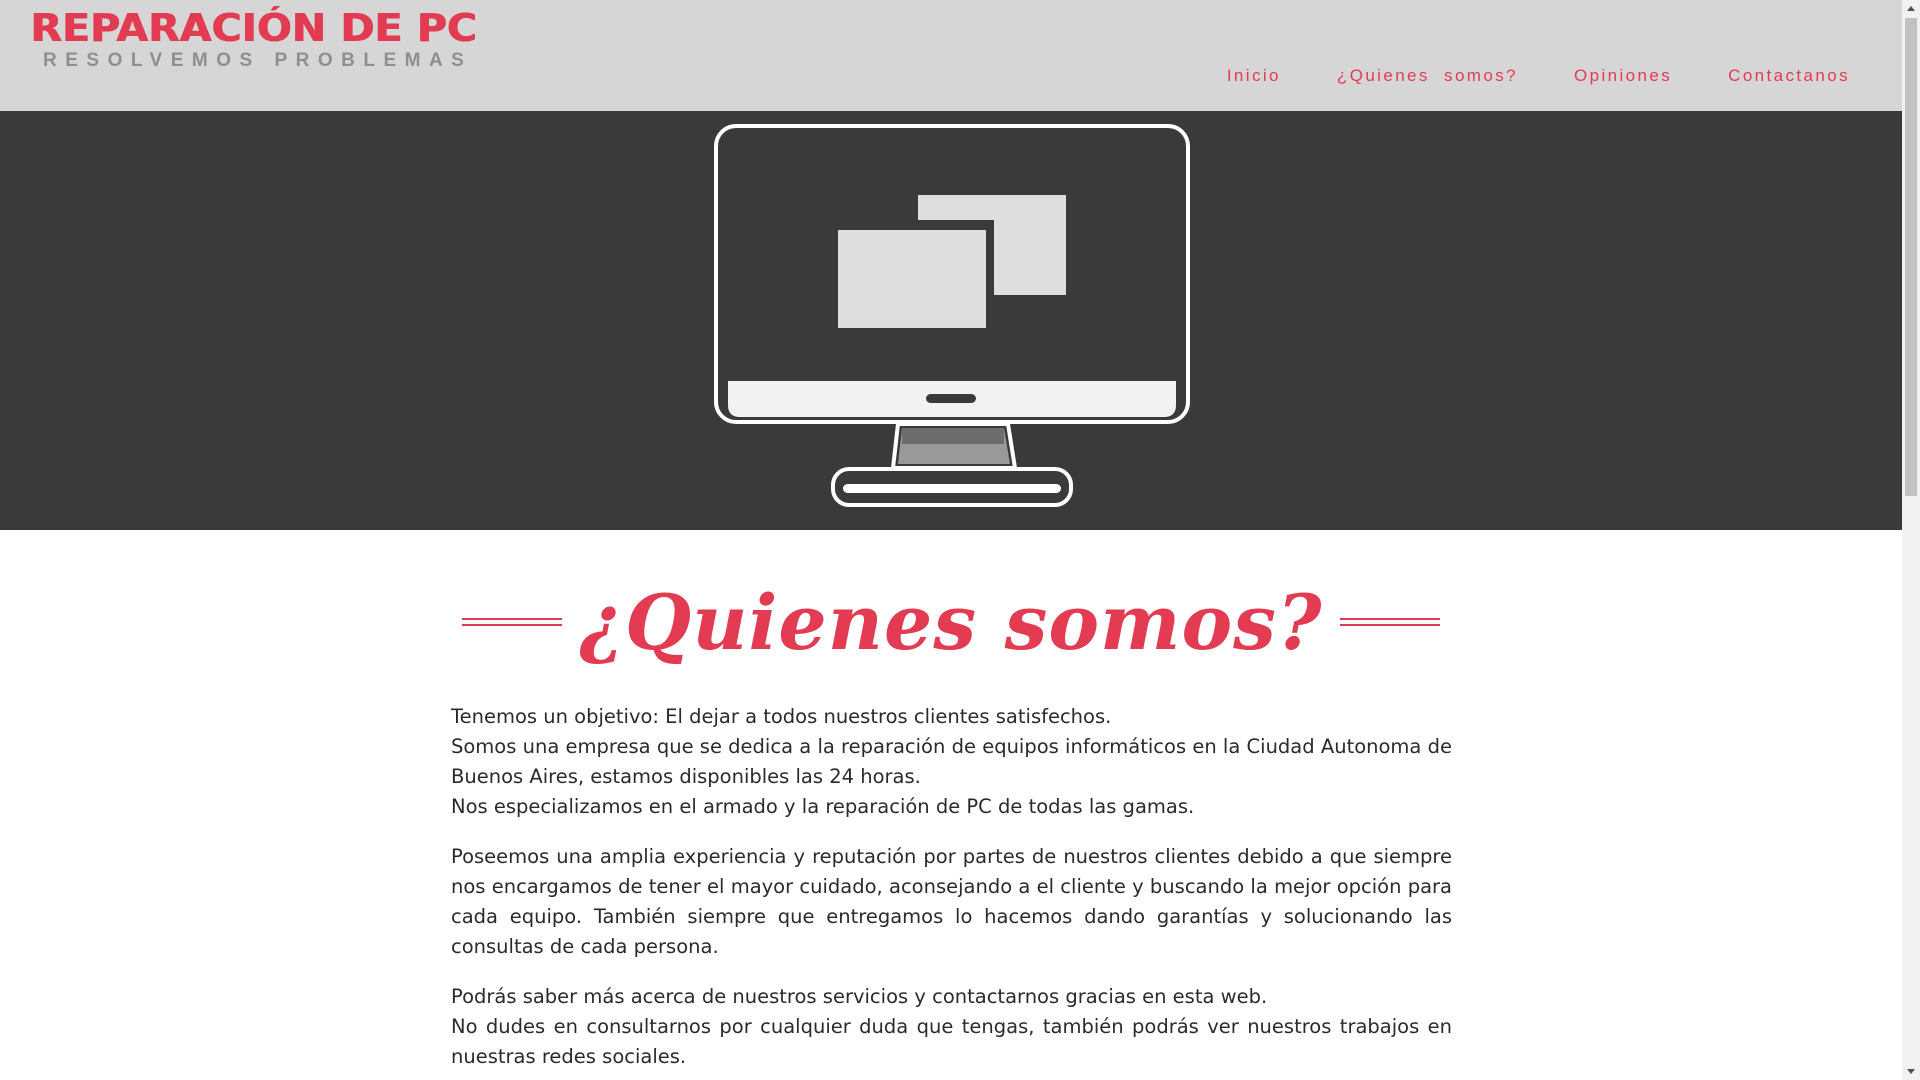 The height and width of the screenshot is (1080, 1920). What do you see at coordinates (1789, 76) in the screenshot?
I see `nav-item-contactanos: Contactanos` at bounding box center [1789, 76].